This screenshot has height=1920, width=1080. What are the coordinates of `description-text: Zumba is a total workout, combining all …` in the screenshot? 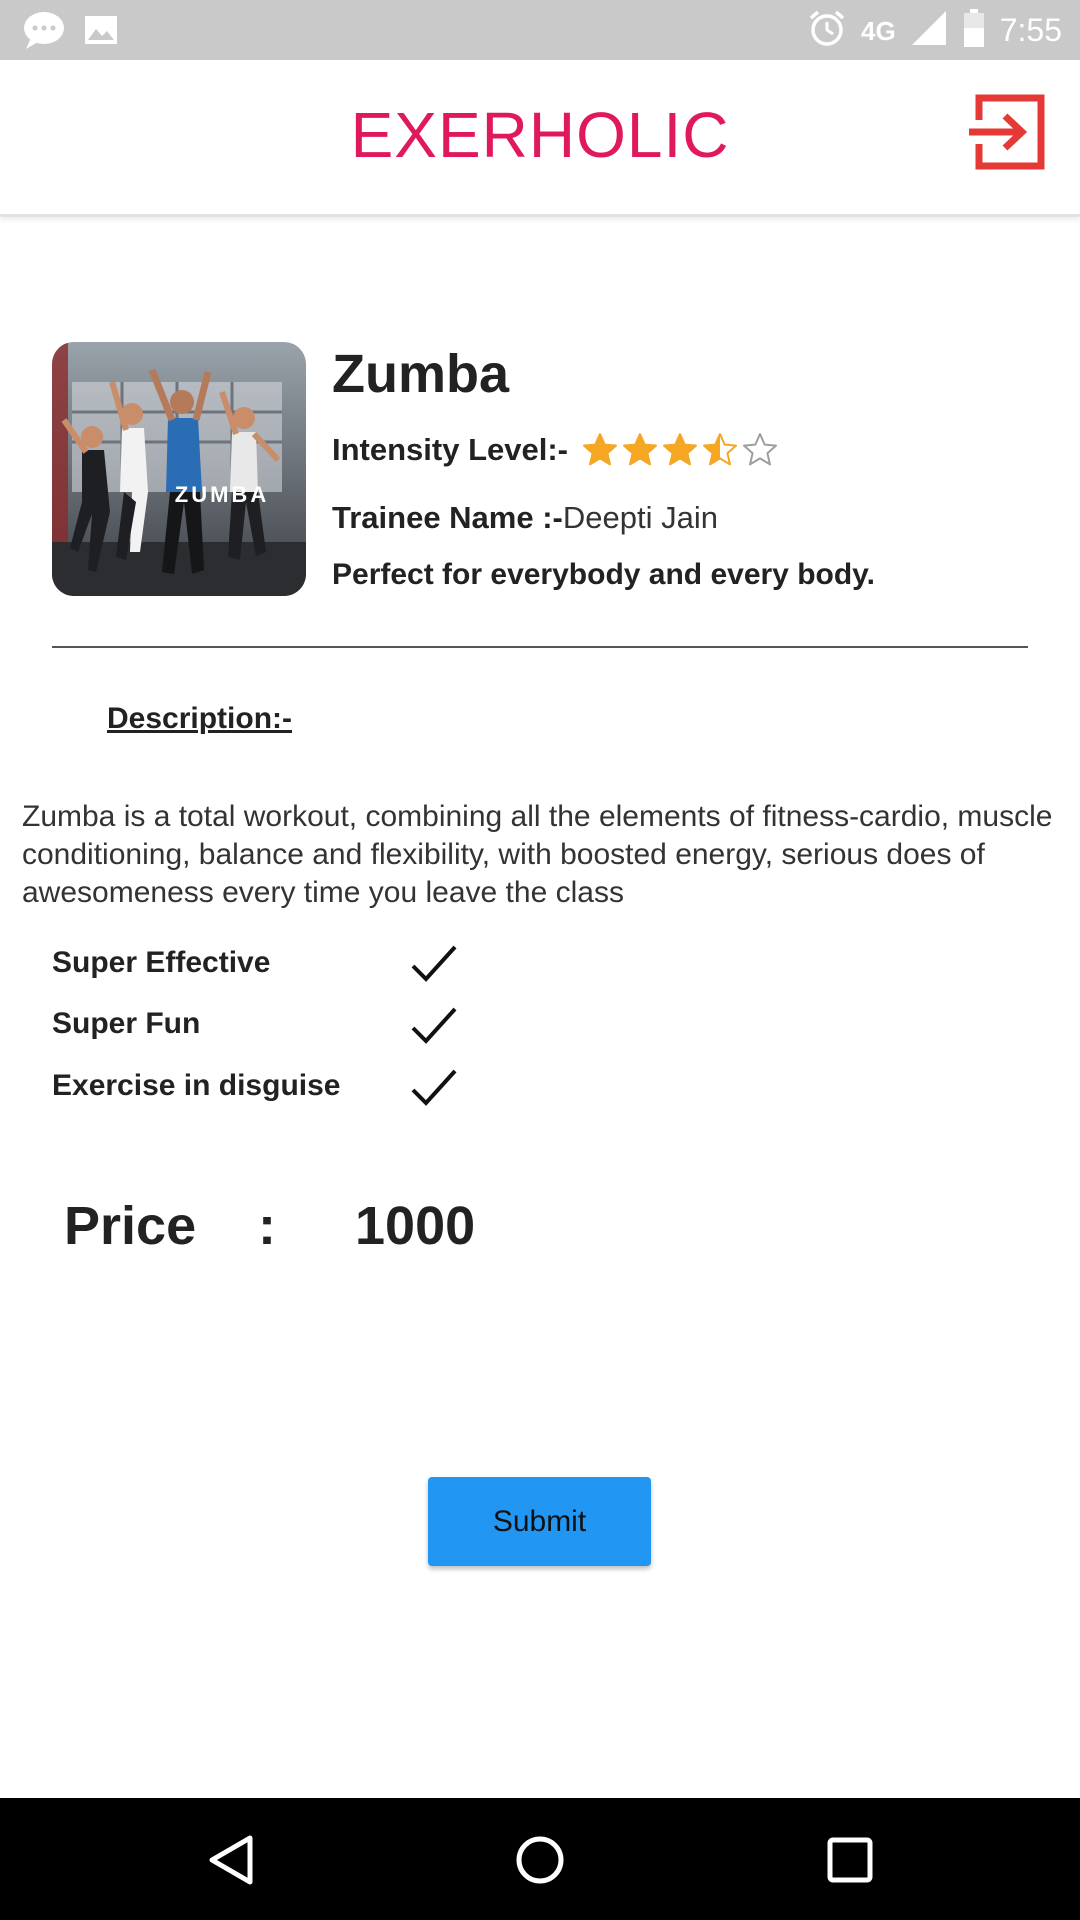 It's located at (537, 854).